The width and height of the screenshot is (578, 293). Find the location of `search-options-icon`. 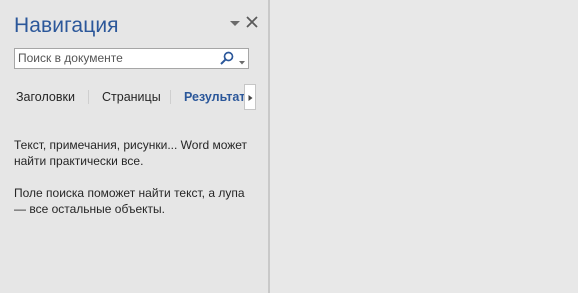

search-options-icon is located at coordinates (242, 59).